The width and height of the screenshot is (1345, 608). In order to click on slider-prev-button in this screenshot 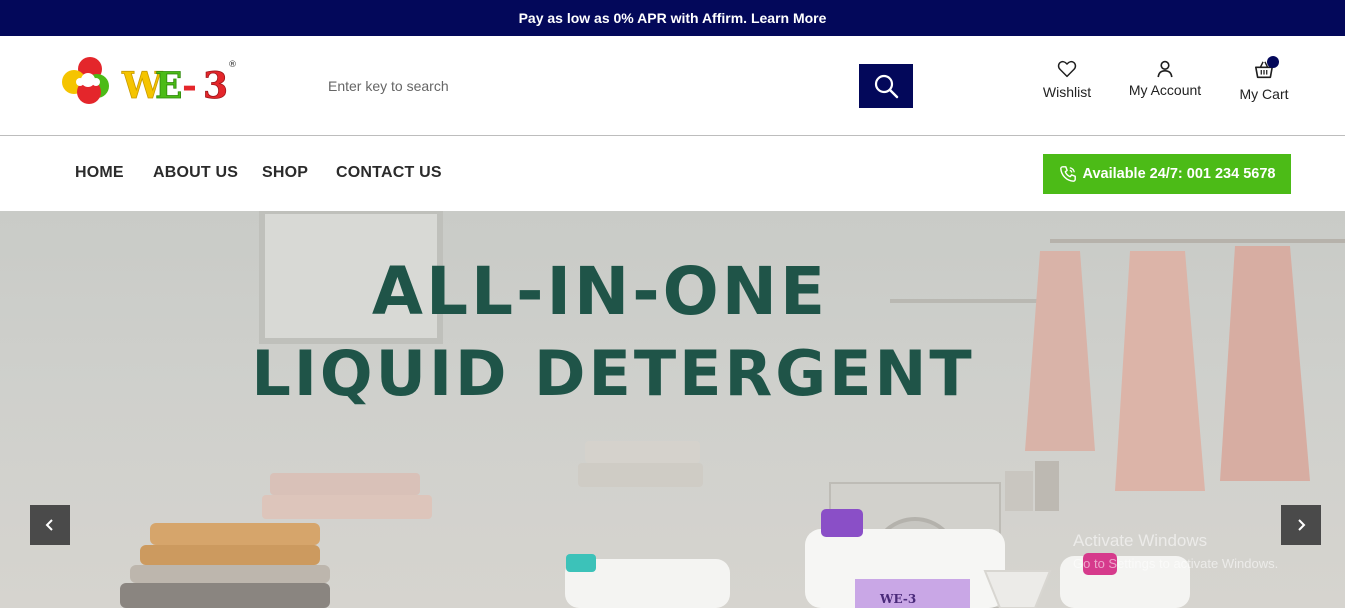, I will do `click(50, 525)`.